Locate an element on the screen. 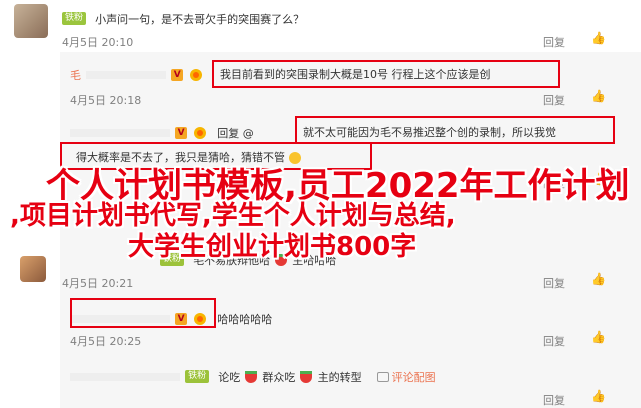 This screenshot has width=641, height=408. comment-text: 主的转型 is located at coordinates (339, 377).